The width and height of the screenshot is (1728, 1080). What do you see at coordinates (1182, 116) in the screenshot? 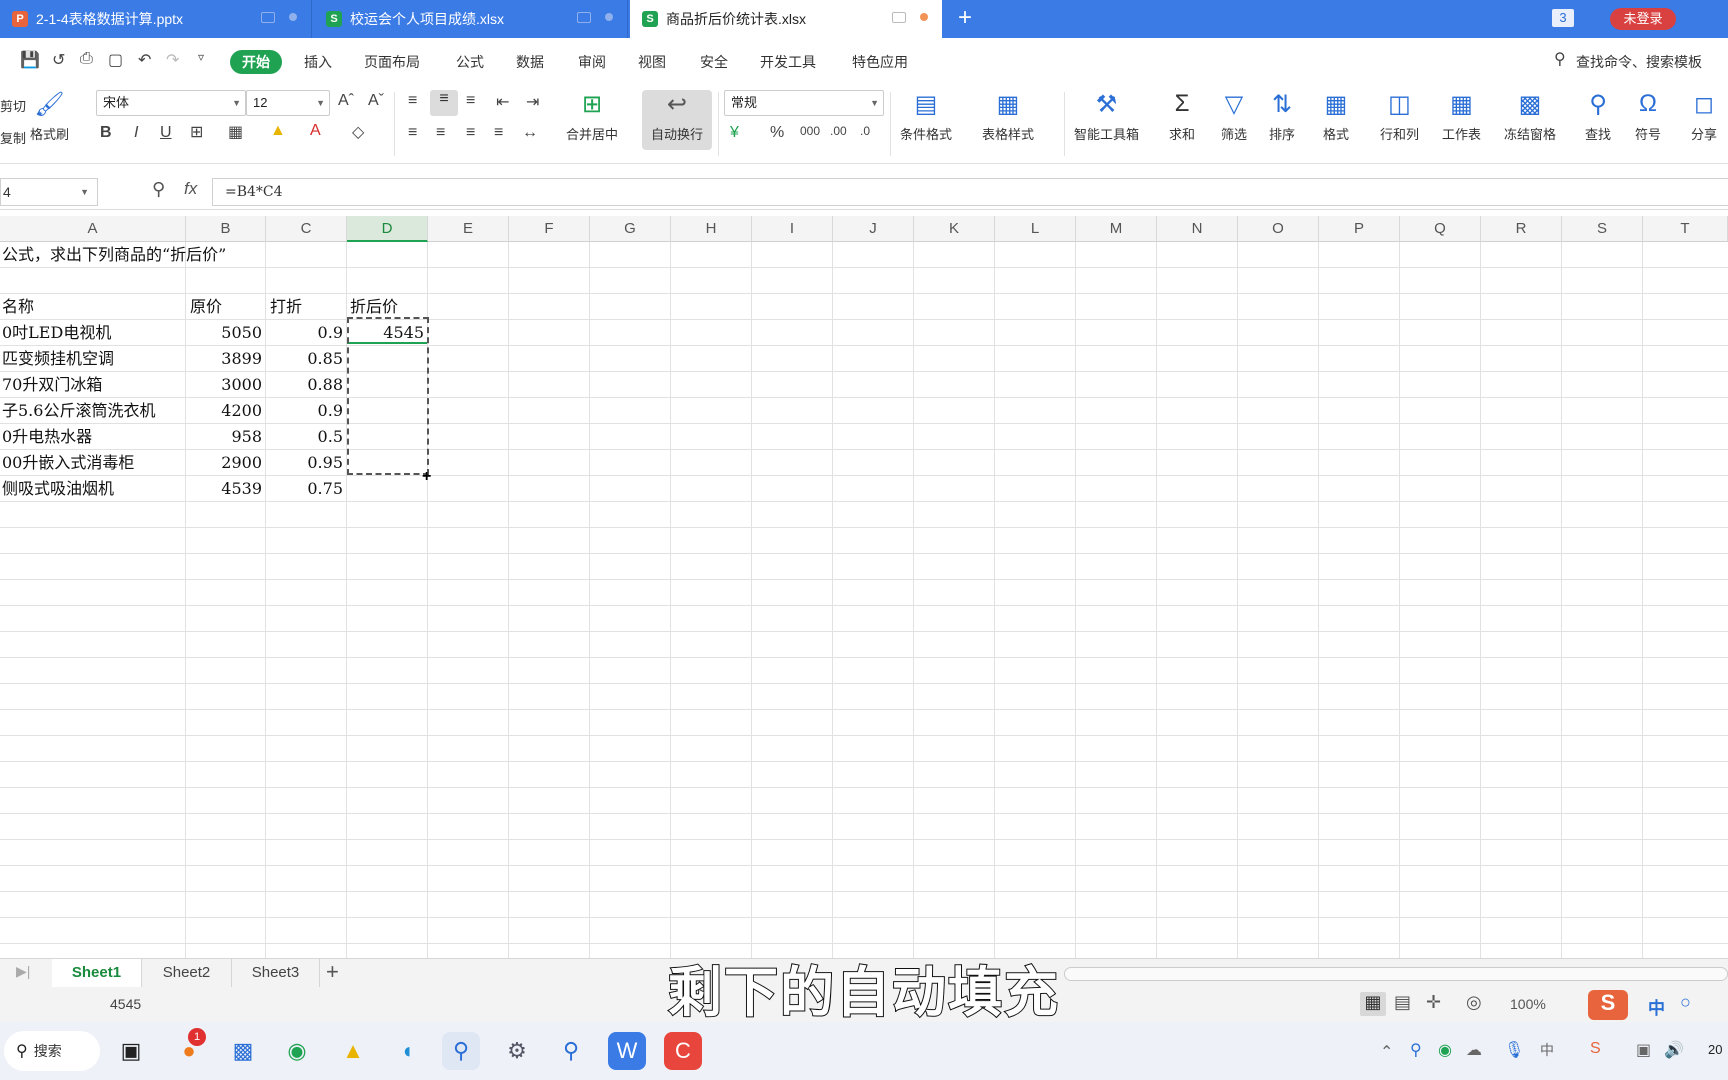
I see `sum-button: Σ 求和` at bounding box center [1182, 116].